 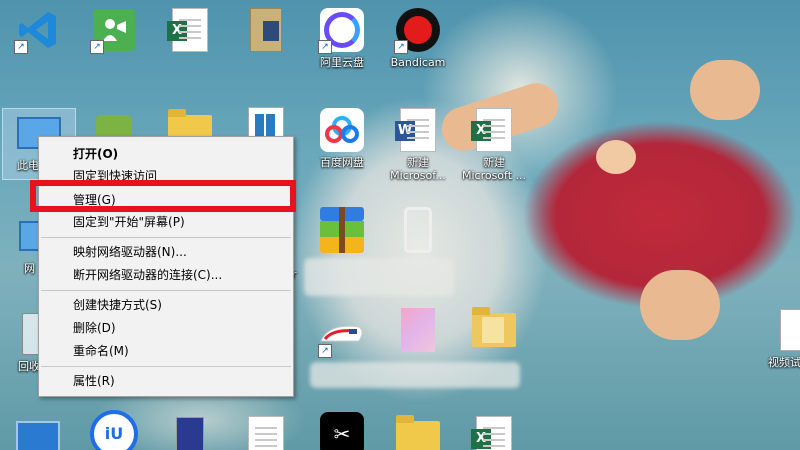 What do you see at coordinates (418, 30) in the screenshot?
I see `bandicam-icon: ↗` at bounding box center [418, 30].